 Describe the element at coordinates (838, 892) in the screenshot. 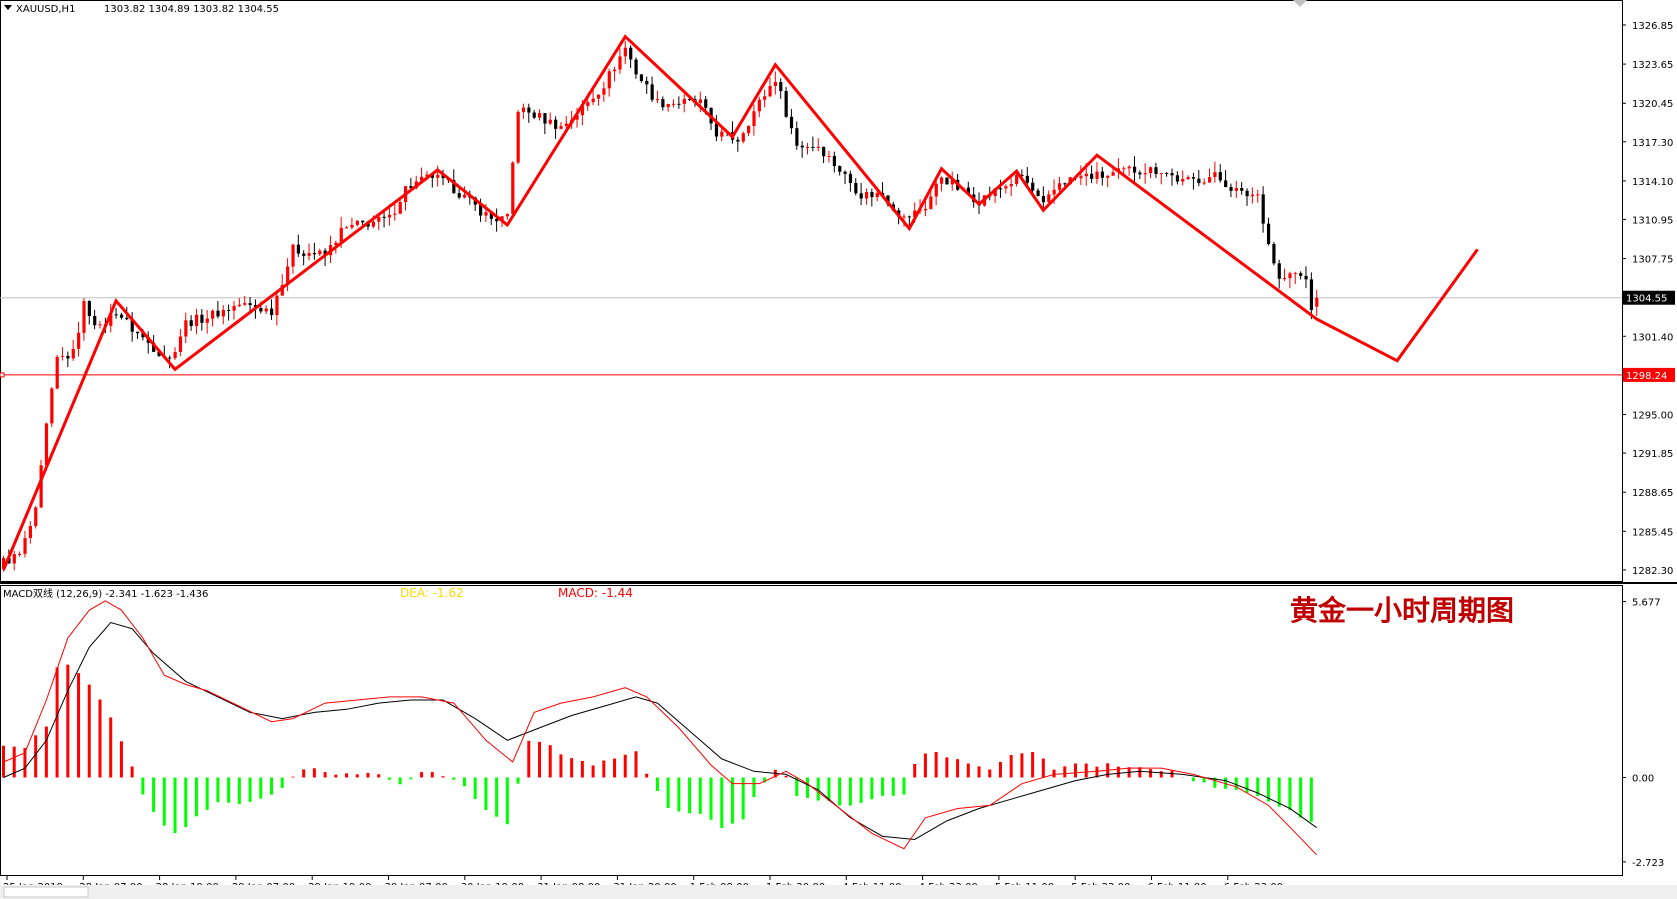

I see `status-strip` at that location.